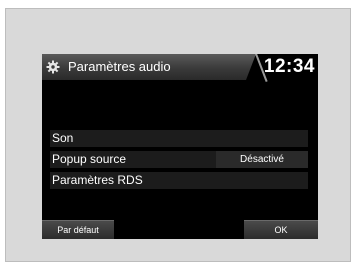  Describe the element at coordinates (78, 229) in the screenshot. I see `default-button: Par défaut` at that location.